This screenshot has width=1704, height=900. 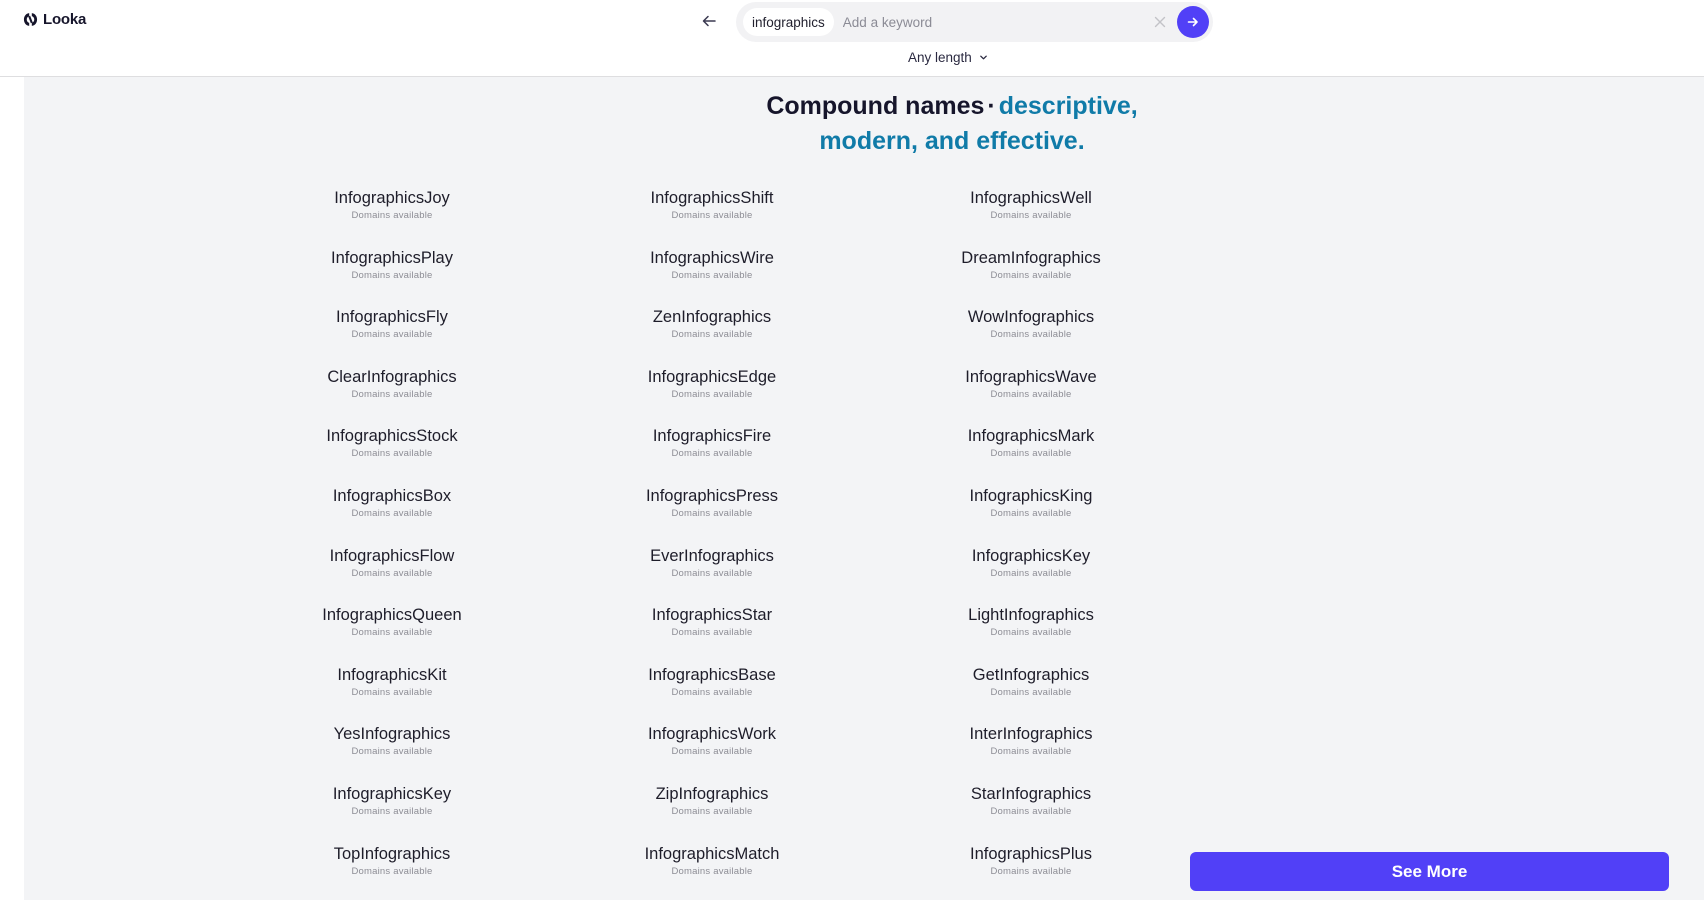 What do you see at coordinates (392, 674) in the screenshot?
I see `name-suggestion-title: InfographicsKit` at bounding box center [392, 674].